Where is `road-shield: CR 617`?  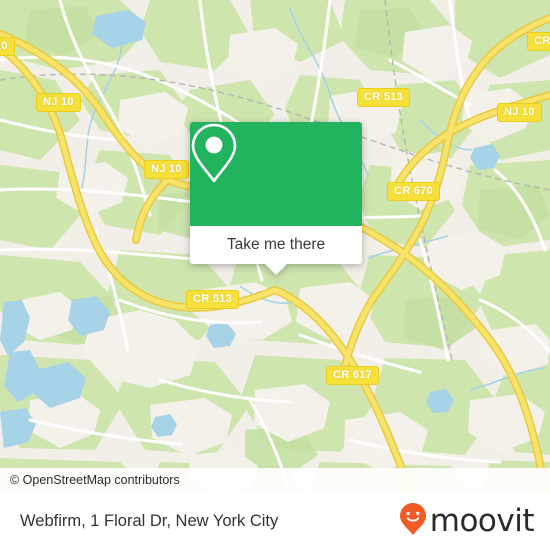 road-shield: CR 617 is located at coordinates (353, 375).